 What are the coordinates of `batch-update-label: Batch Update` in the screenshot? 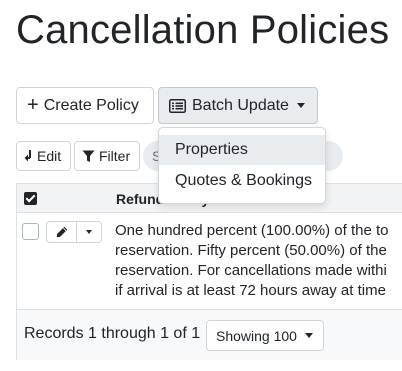 It's located at (240, 105).